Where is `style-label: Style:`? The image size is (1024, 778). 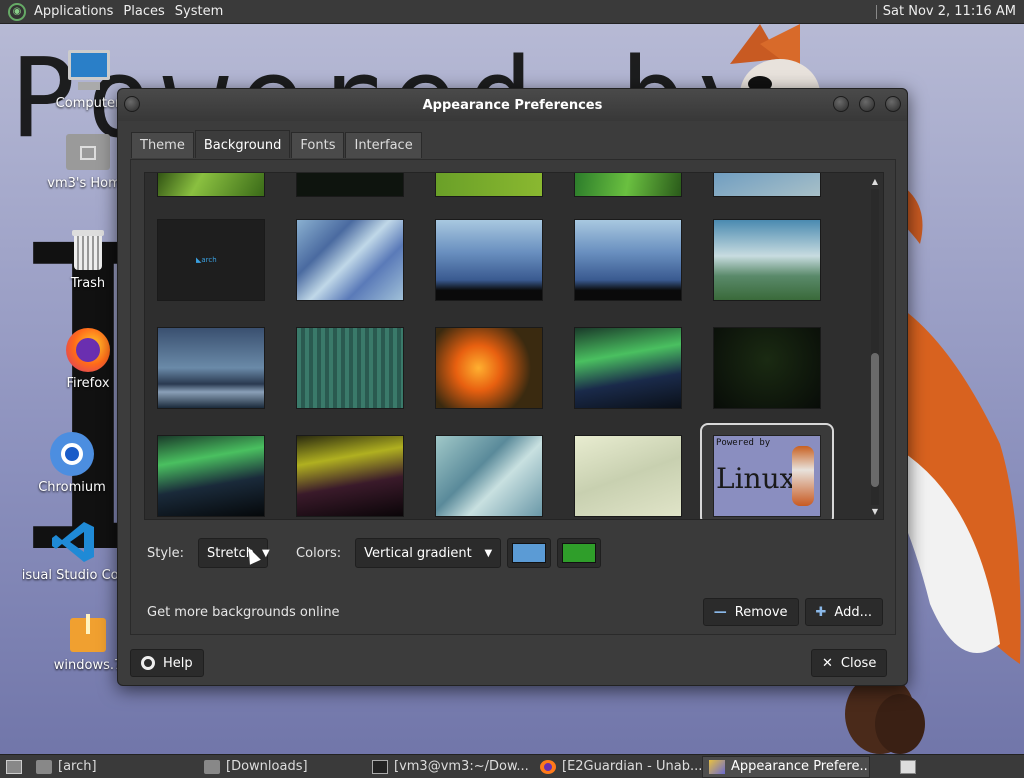
style-label: Style: is located at coordinates (166, 553).